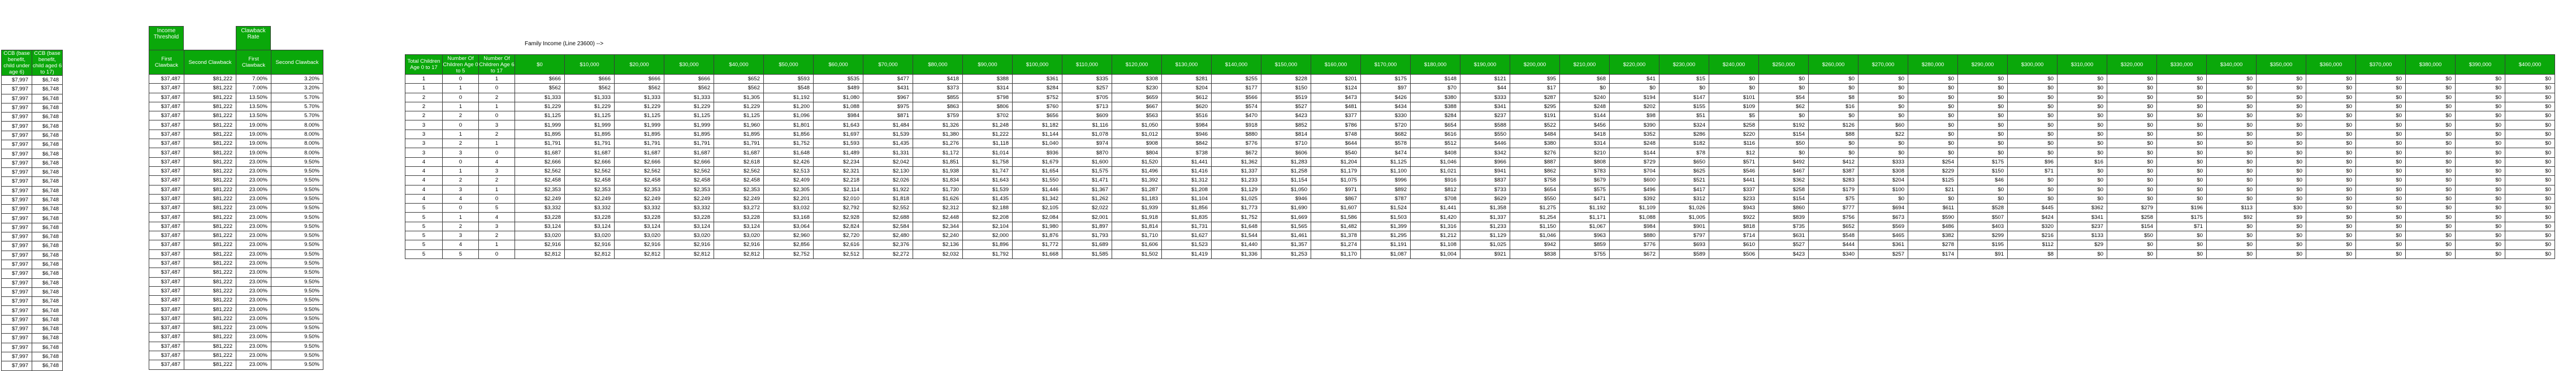 The height and width of the screenshot is (371, 2576). Describe the element at coordinates (2231, 217) in the screenshot. I see `benefit-cell: $92` at that location.